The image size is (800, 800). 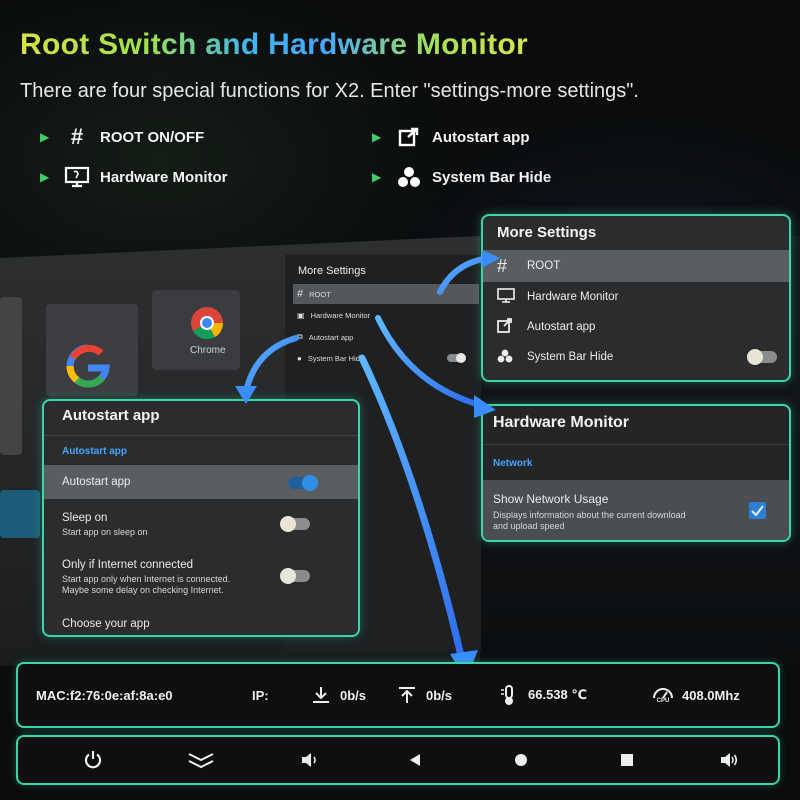 I want to click on feature-root: ▶ # ROOT ON/OFF, so click(x=122, y=136).